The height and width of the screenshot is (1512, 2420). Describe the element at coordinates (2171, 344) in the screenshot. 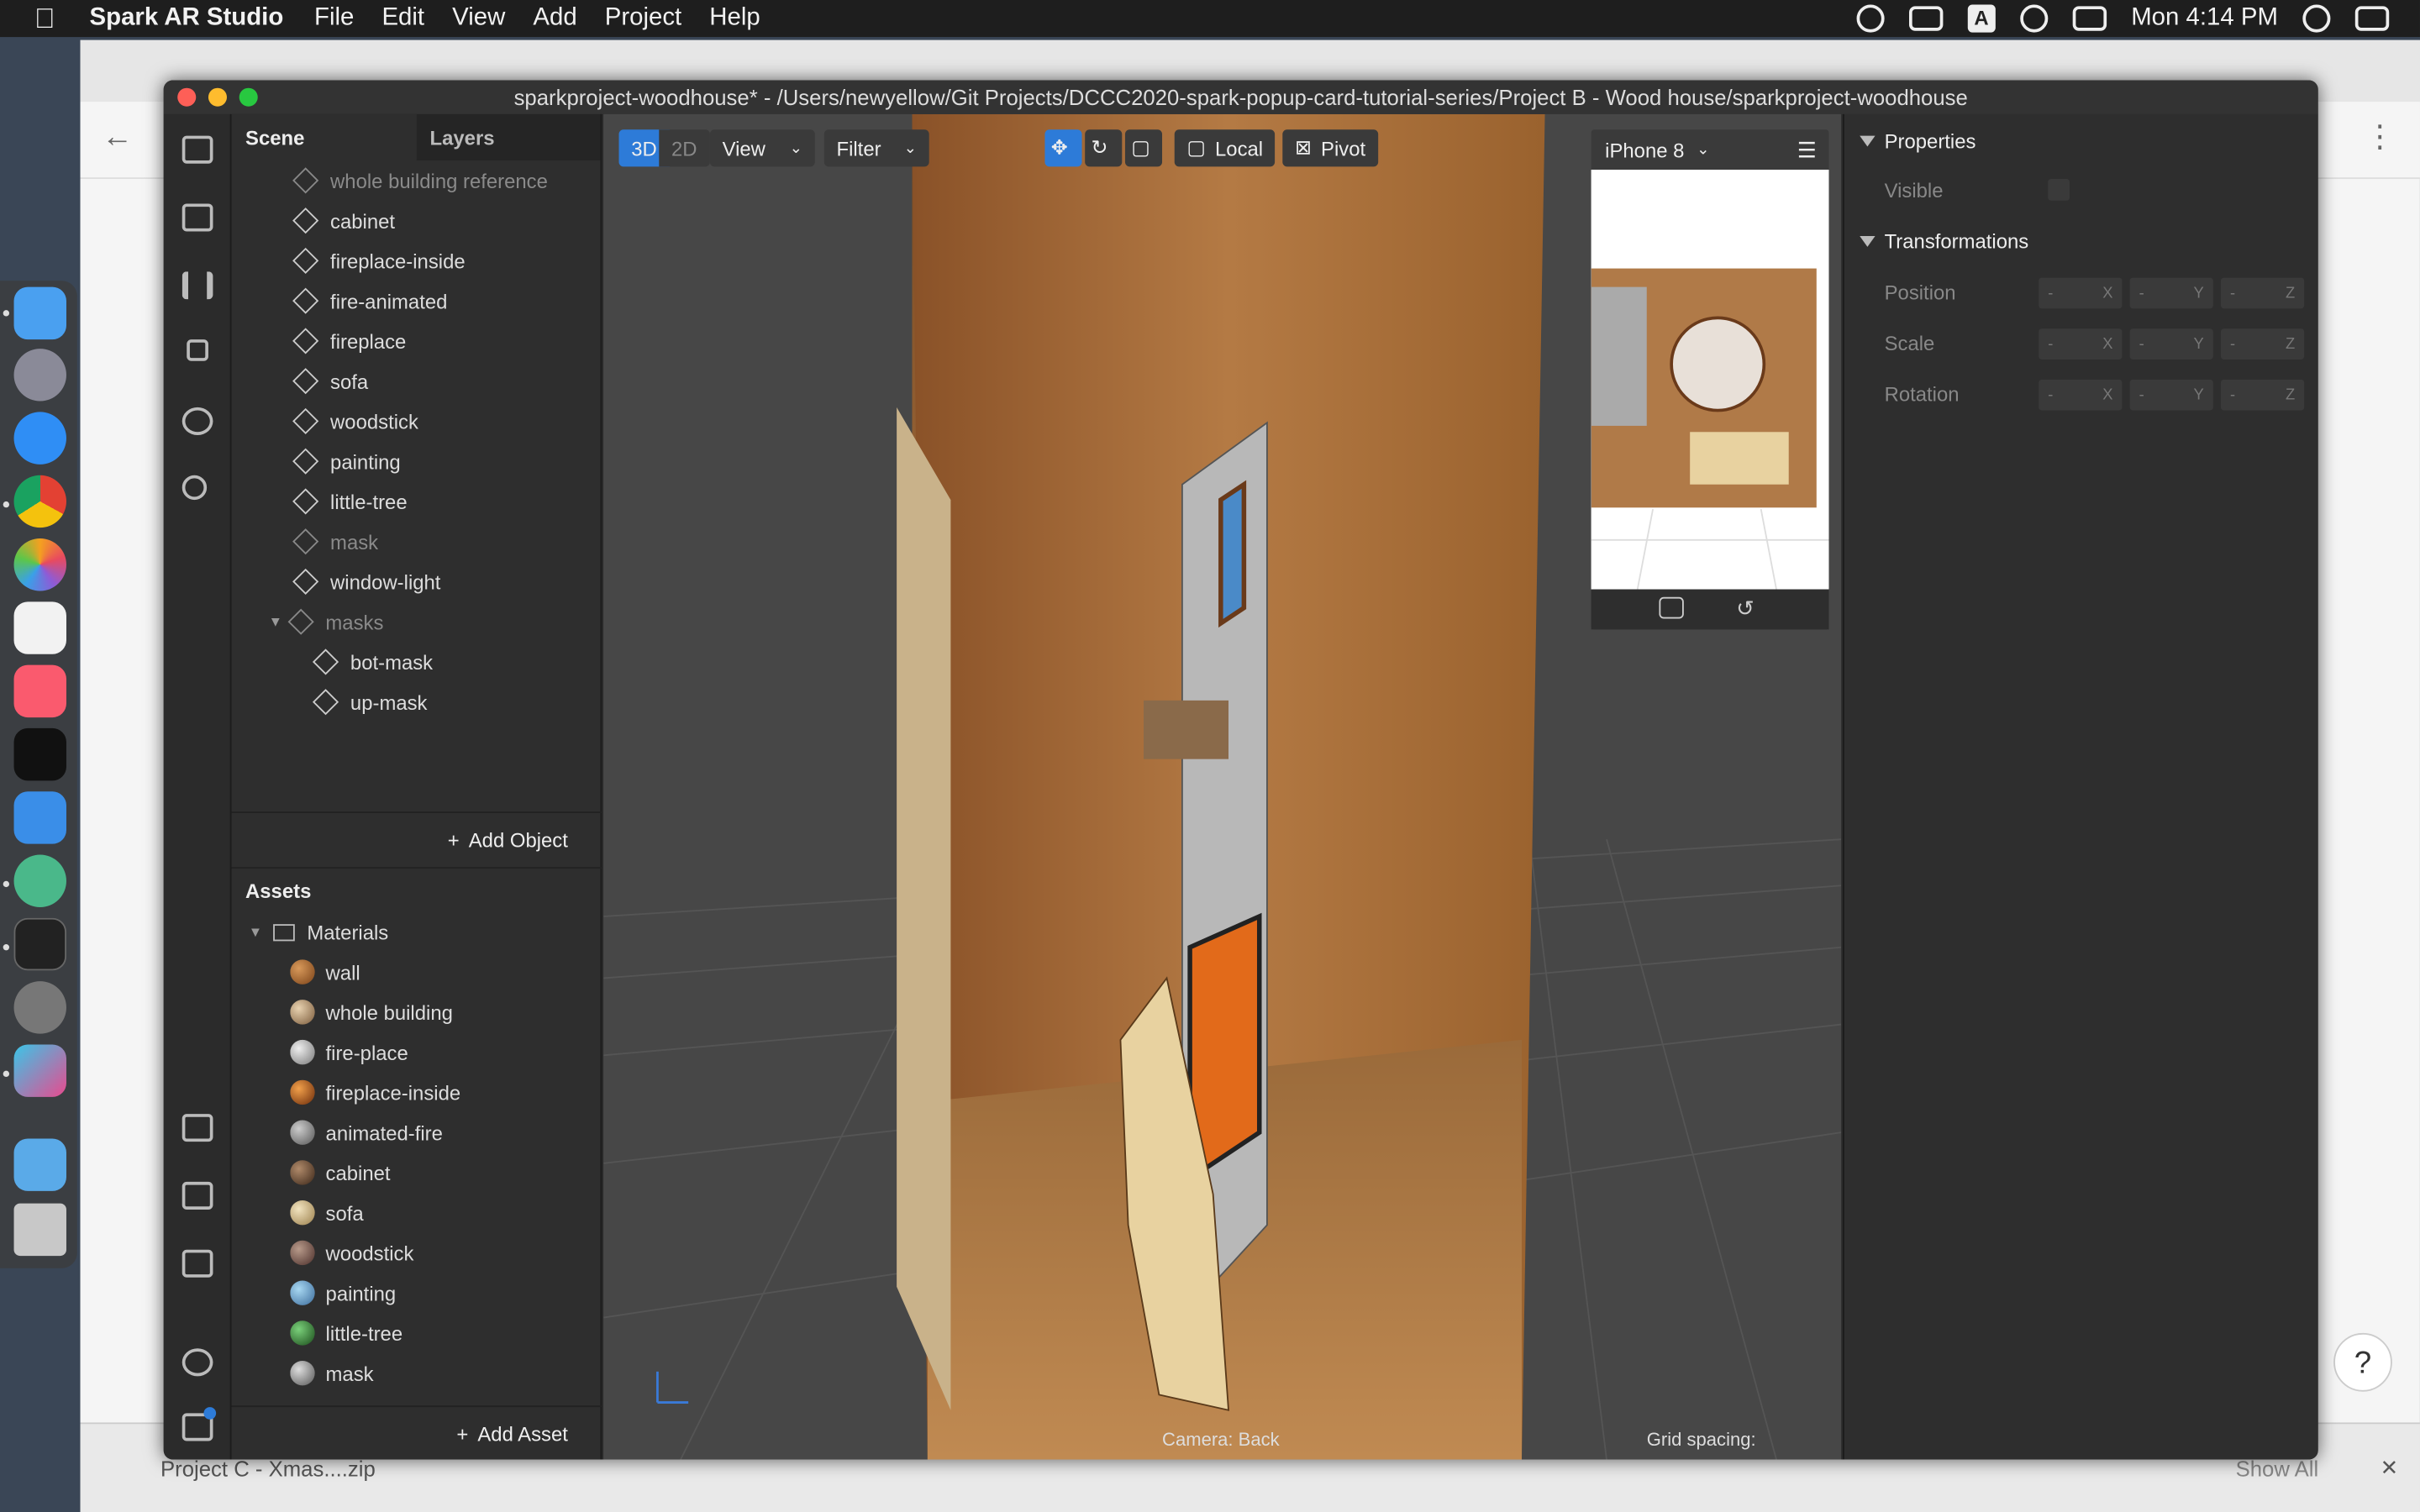

I see `scale-y-field: -Y` at that location.